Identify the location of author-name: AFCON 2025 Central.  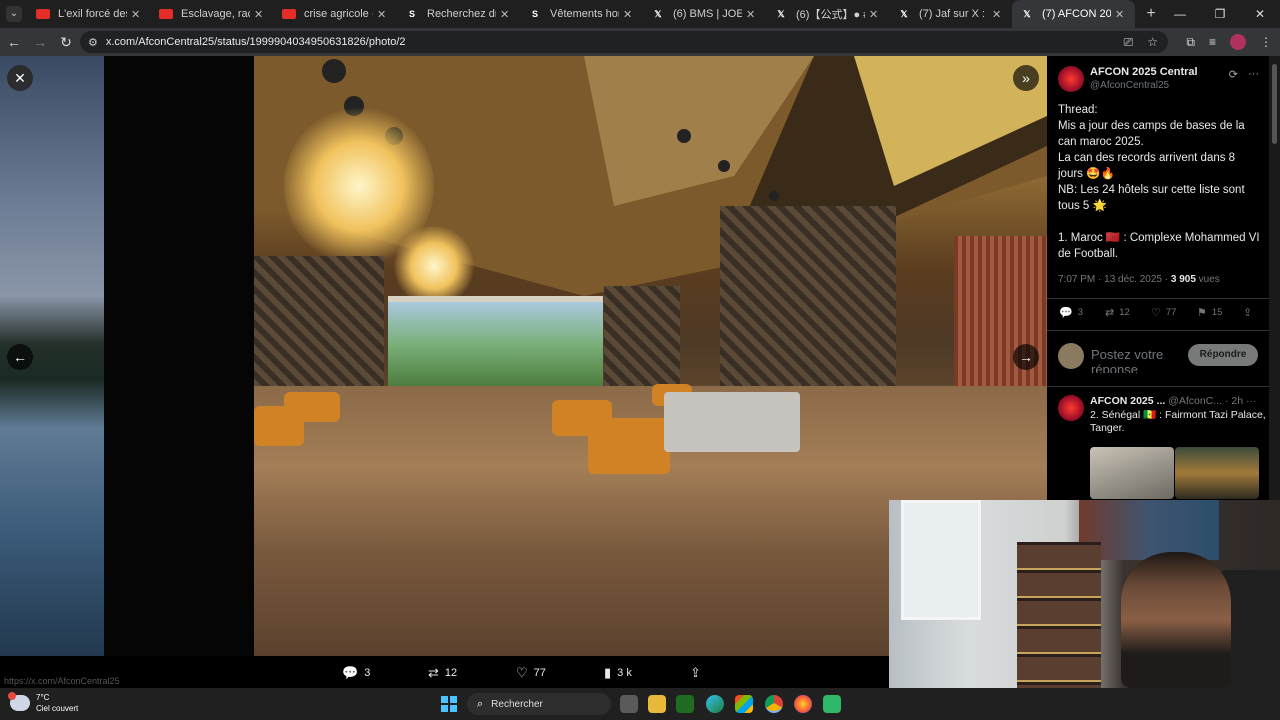
(1144, 72).